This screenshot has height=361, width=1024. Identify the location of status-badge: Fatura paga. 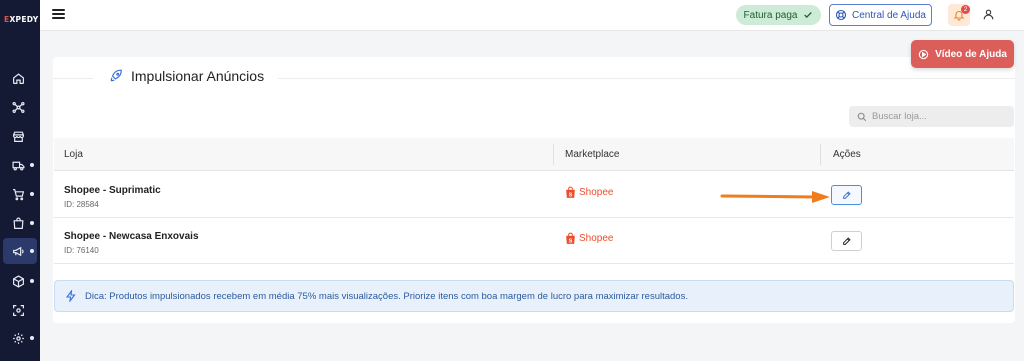
(778, 15).